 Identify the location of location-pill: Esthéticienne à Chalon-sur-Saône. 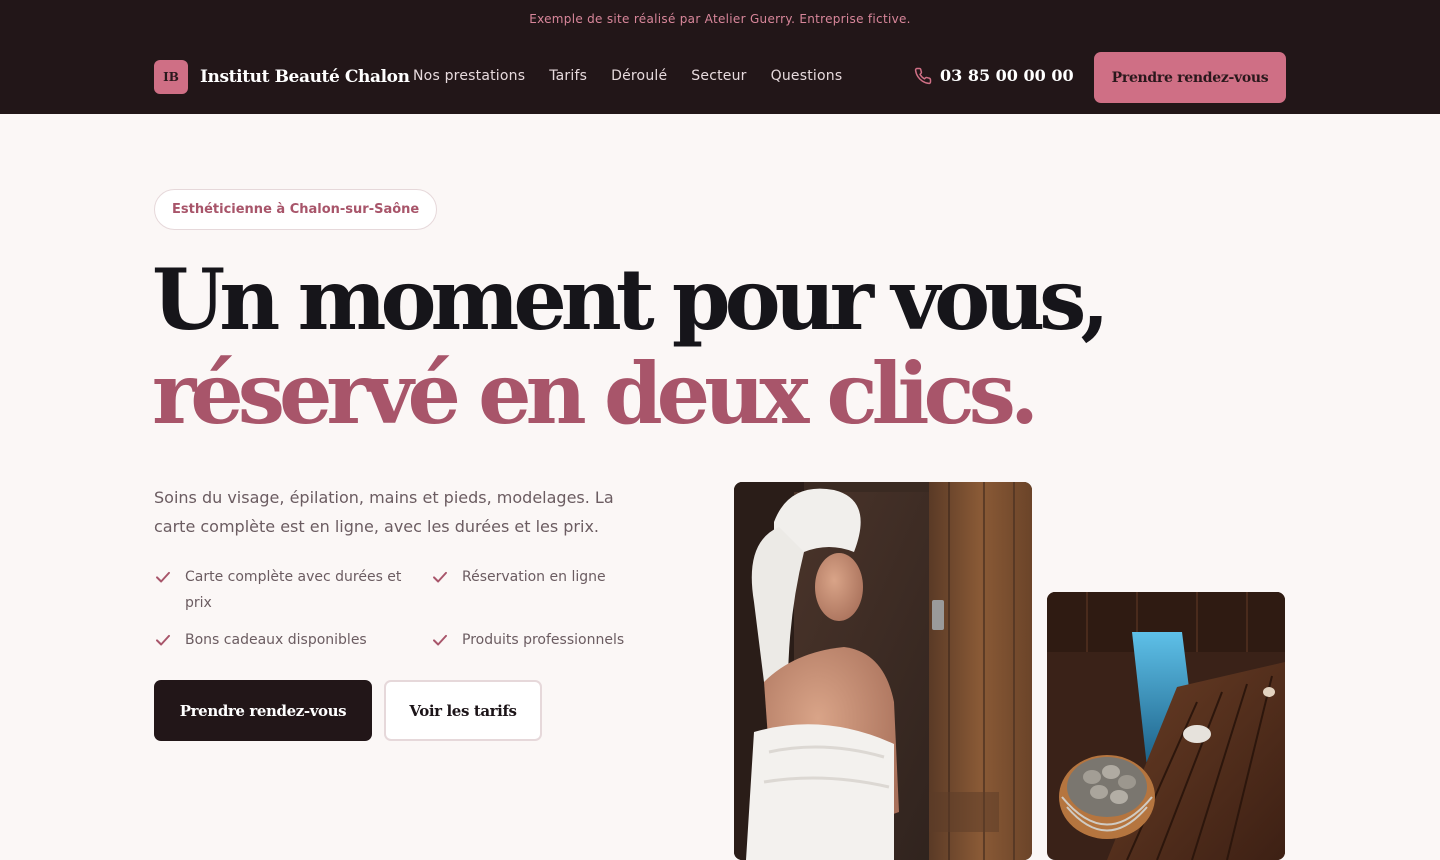
(296, 209).